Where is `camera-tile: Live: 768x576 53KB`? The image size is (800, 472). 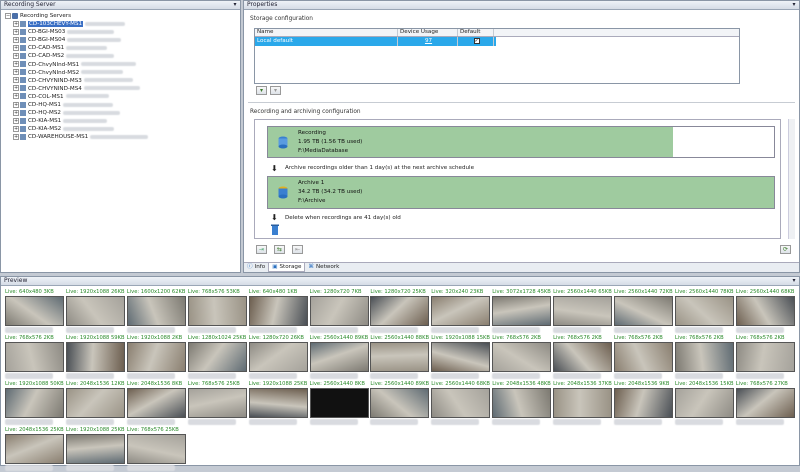 camera-tile: Live: 768x576 53KB is located at coordinates (217, 311).